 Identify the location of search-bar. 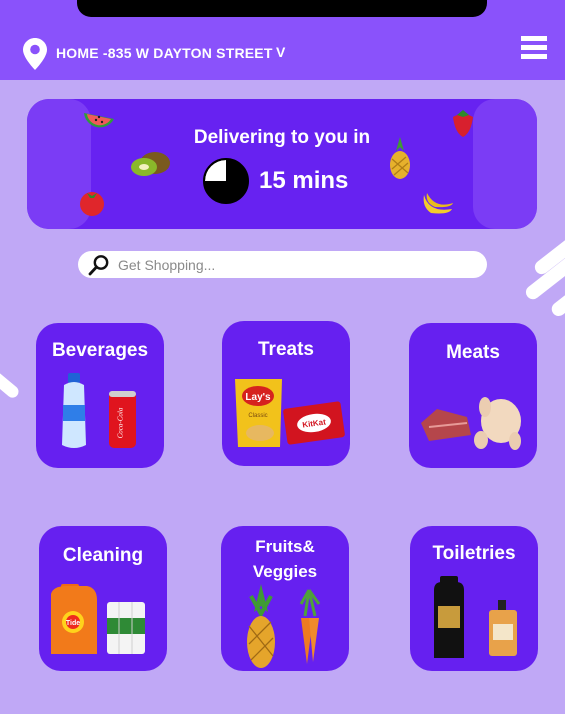
(282, 264).